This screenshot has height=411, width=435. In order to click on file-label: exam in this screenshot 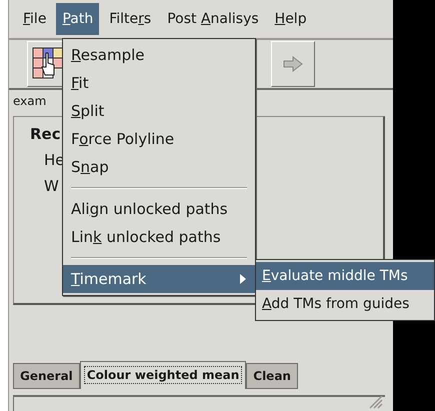, I will do `click(29, 101)`.